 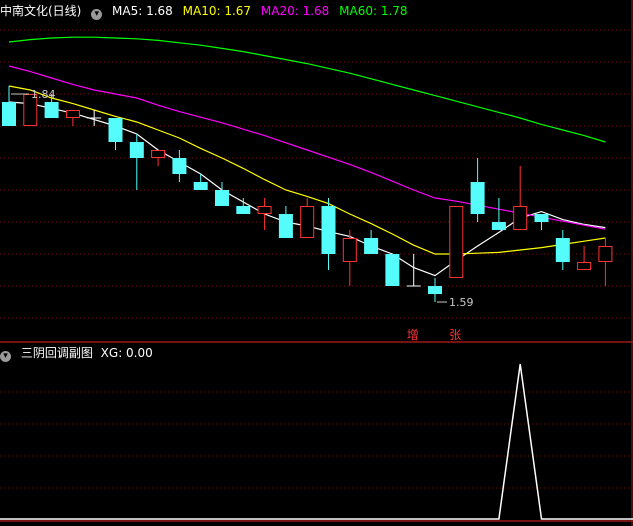 I want to click on sub-indicator-toggle-icon: ▾, so click(x=5, y=356).